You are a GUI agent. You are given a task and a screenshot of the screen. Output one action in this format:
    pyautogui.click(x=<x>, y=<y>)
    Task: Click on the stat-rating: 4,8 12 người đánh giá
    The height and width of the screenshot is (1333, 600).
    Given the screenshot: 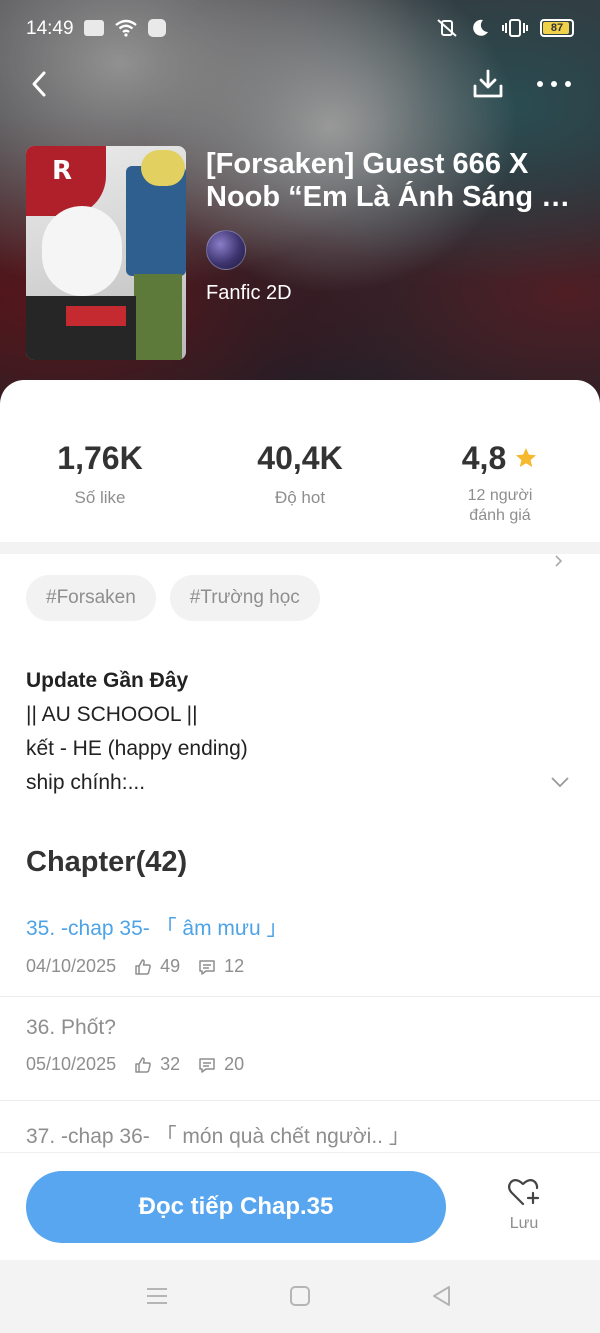 What is the action you would take?
    pyautogui.click(x=500, y=502)
    